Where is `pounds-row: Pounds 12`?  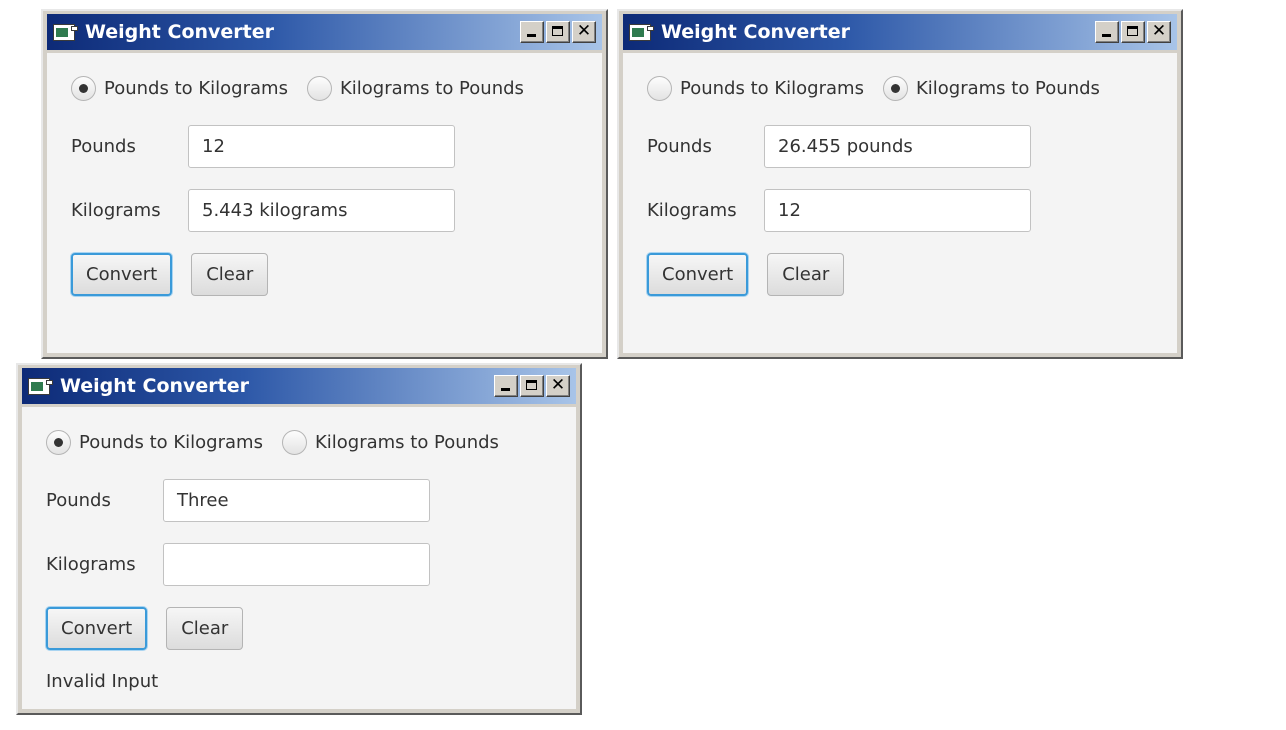 pounds-row: Pounds 12 is located at coordinates (263, 146).